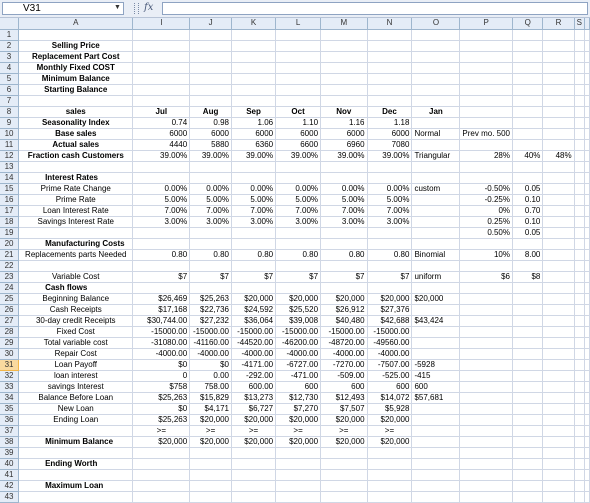  What do you see at coordinates (558, 167) in the screenshot?
I see `cell-r13` at bounding box center [558, 167].